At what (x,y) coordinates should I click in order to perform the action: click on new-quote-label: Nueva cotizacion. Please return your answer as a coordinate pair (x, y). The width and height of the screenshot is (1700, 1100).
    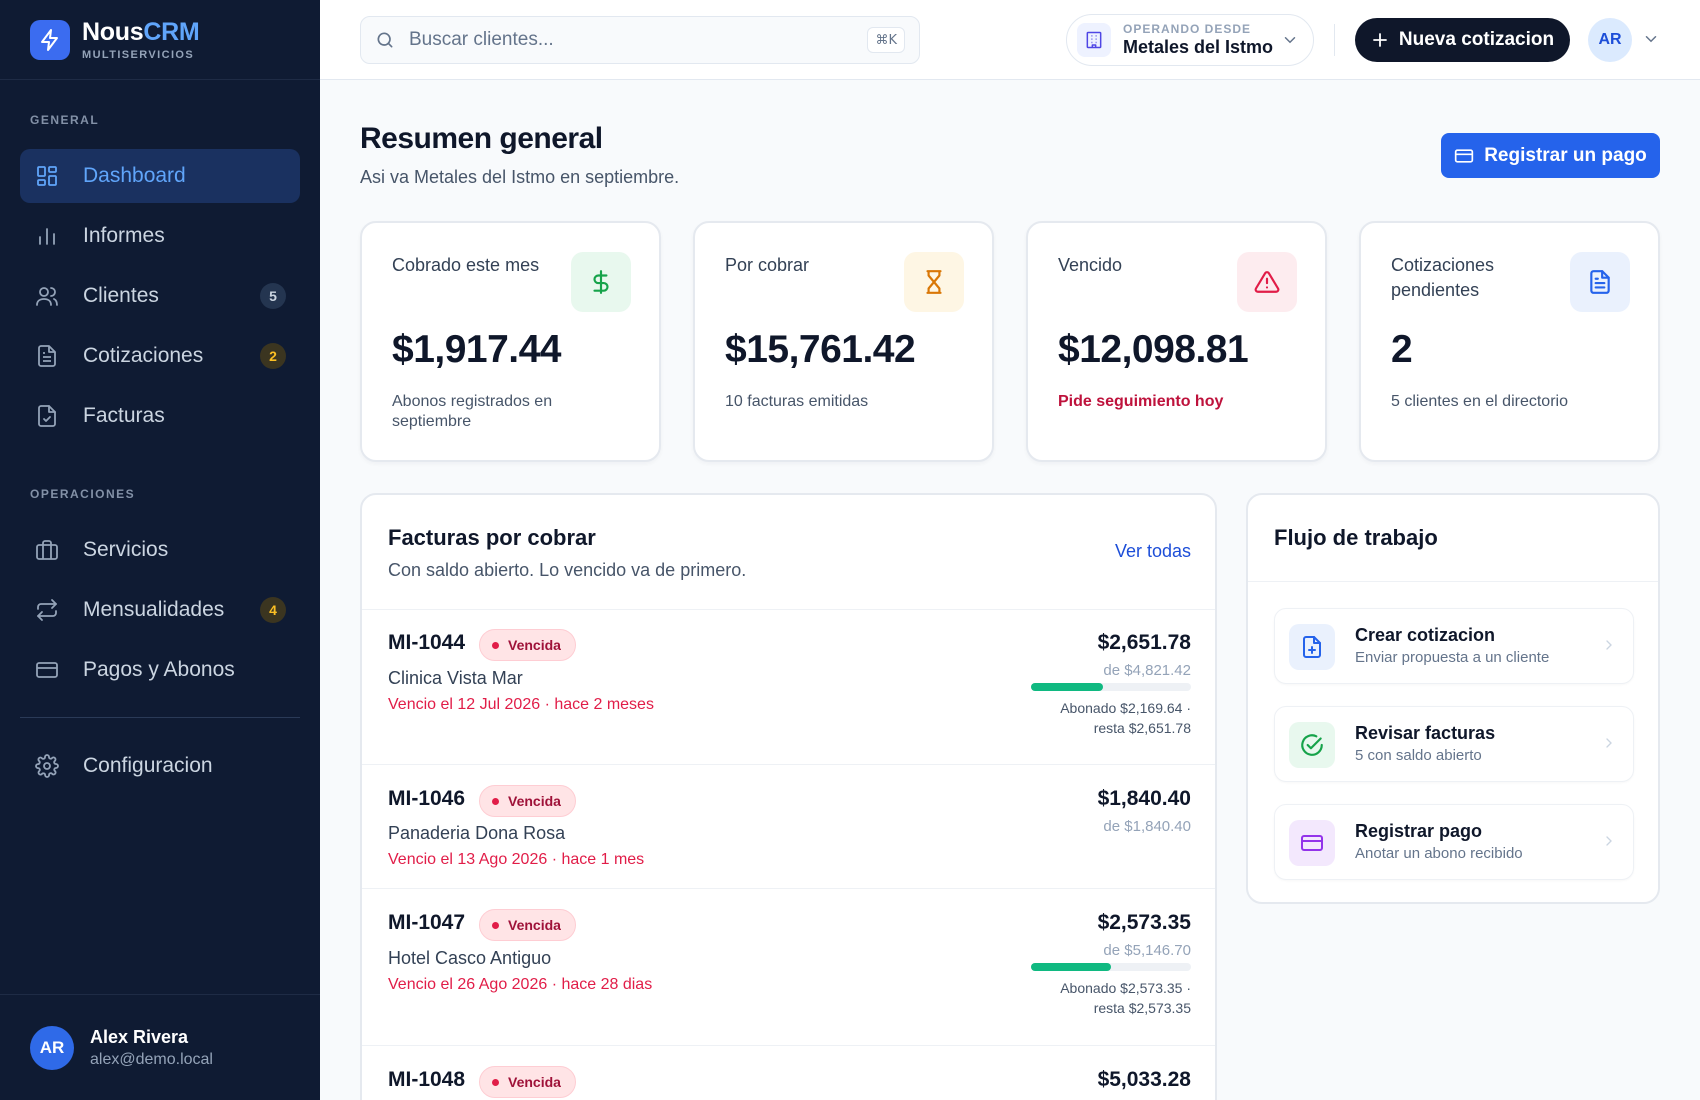
    Looking at the image, I should click on (1476, 39).